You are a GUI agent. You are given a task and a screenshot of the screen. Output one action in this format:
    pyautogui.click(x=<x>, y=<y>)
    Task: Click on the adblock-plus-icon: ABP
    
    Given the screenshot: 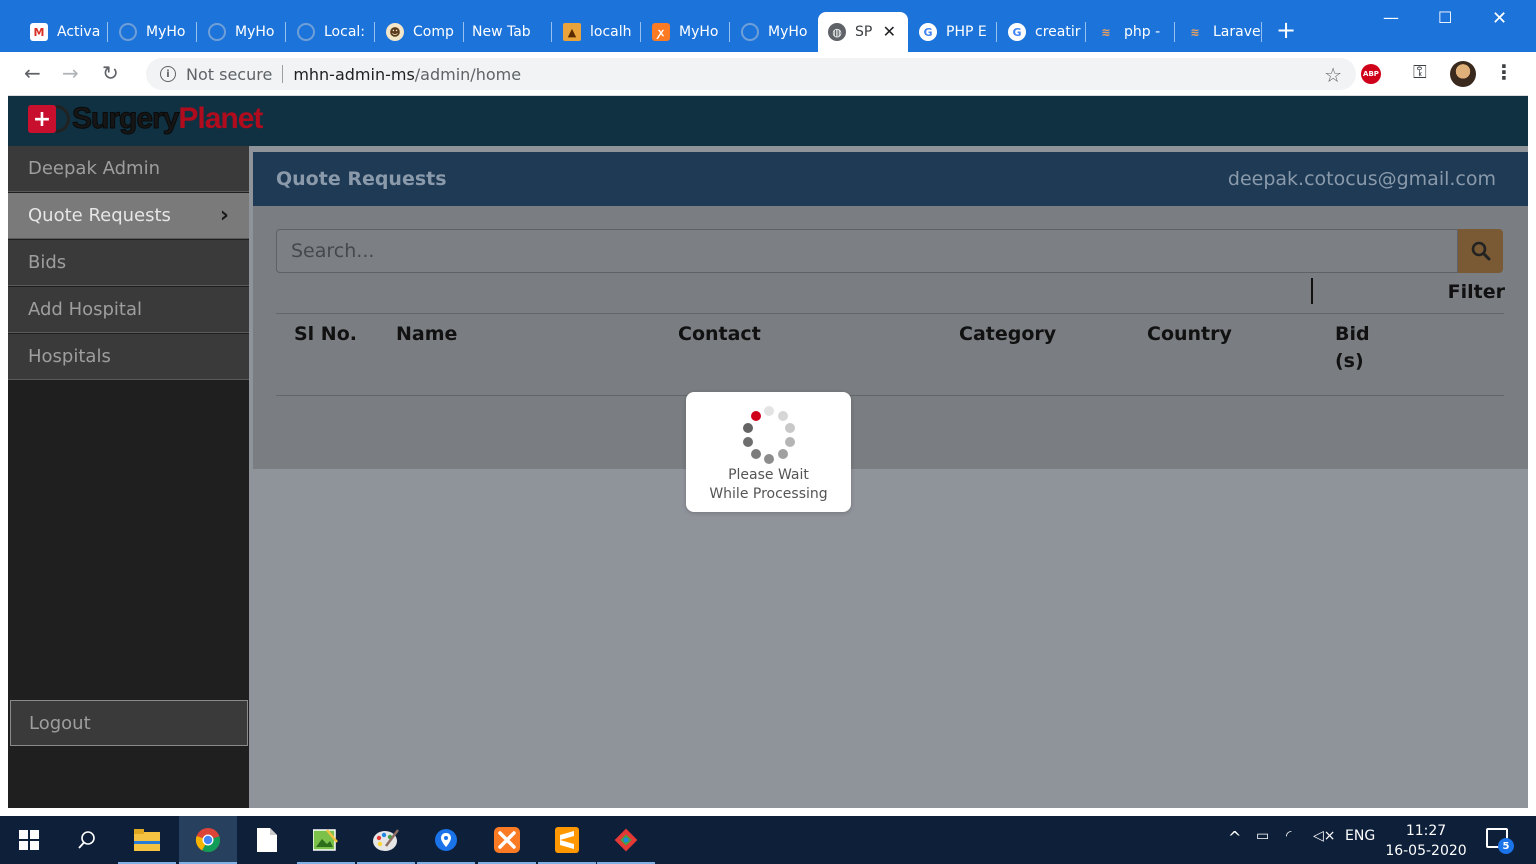 What is the action you would take?
    pyautogui.click(x=1371, y=74)
    